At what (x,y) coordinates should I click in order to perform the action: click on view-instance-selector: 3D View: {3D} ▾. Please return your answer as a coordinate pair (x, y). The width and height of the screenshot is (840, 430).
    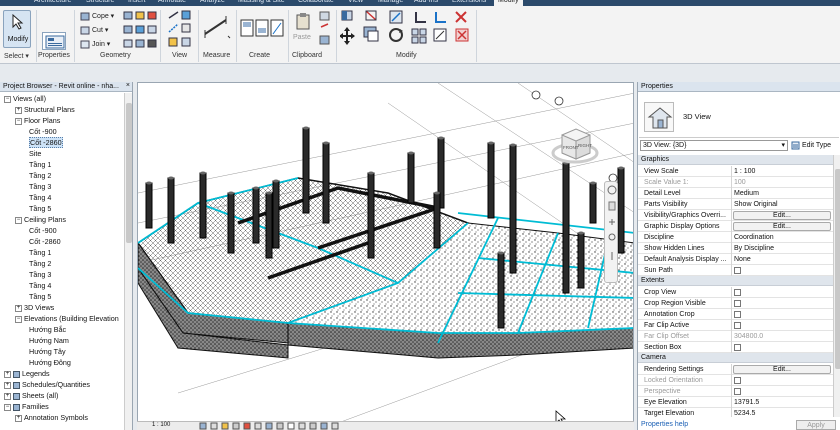
    Looking at the image, I should click on (714, 145).